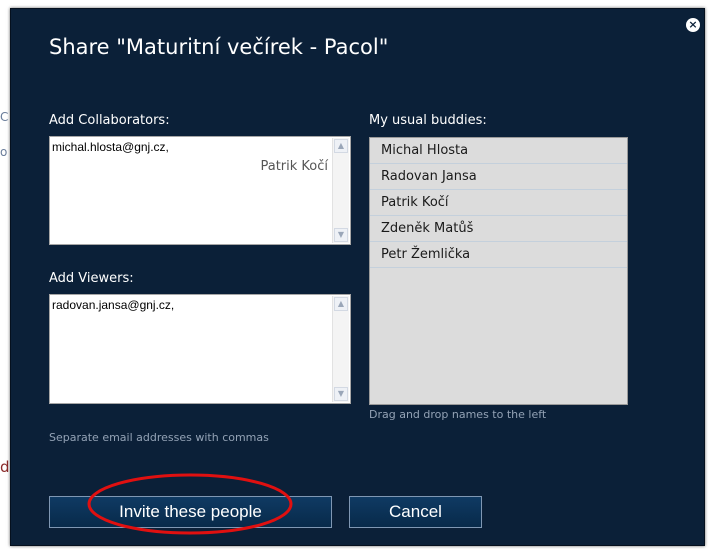  Describe the element at coordinates (498, 203) in the screenshot. I see `buddy-item: Patrik Kočí` at that location.